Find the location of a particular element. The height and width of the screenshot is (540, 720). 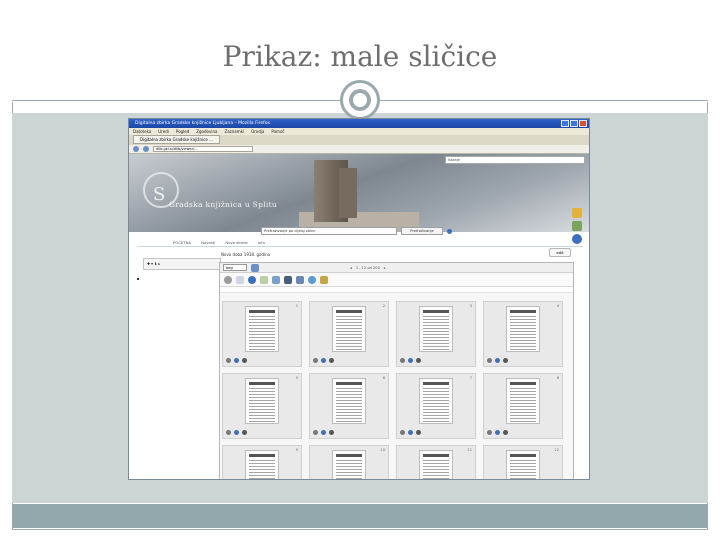

refresh-icon is located at coordinates (312, 279).